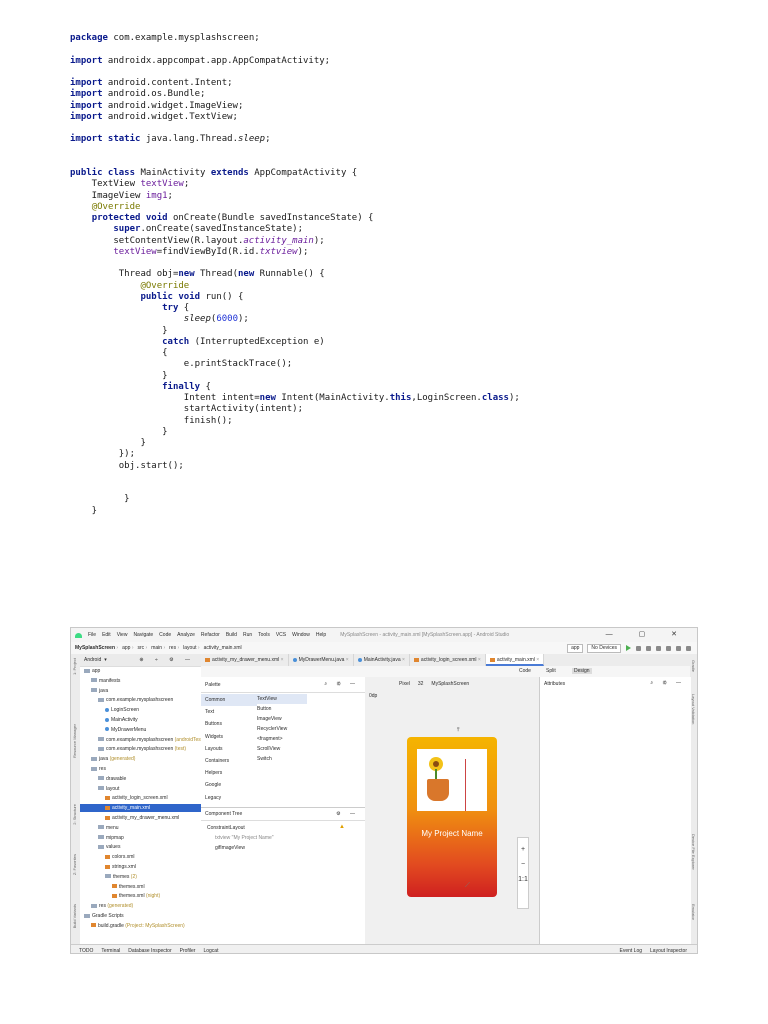 The image size is (768, 1024). What do you see at coordinates (99, 828) in the screenshot?
I see `tree-item: menu` at bounding box center [99, 828].